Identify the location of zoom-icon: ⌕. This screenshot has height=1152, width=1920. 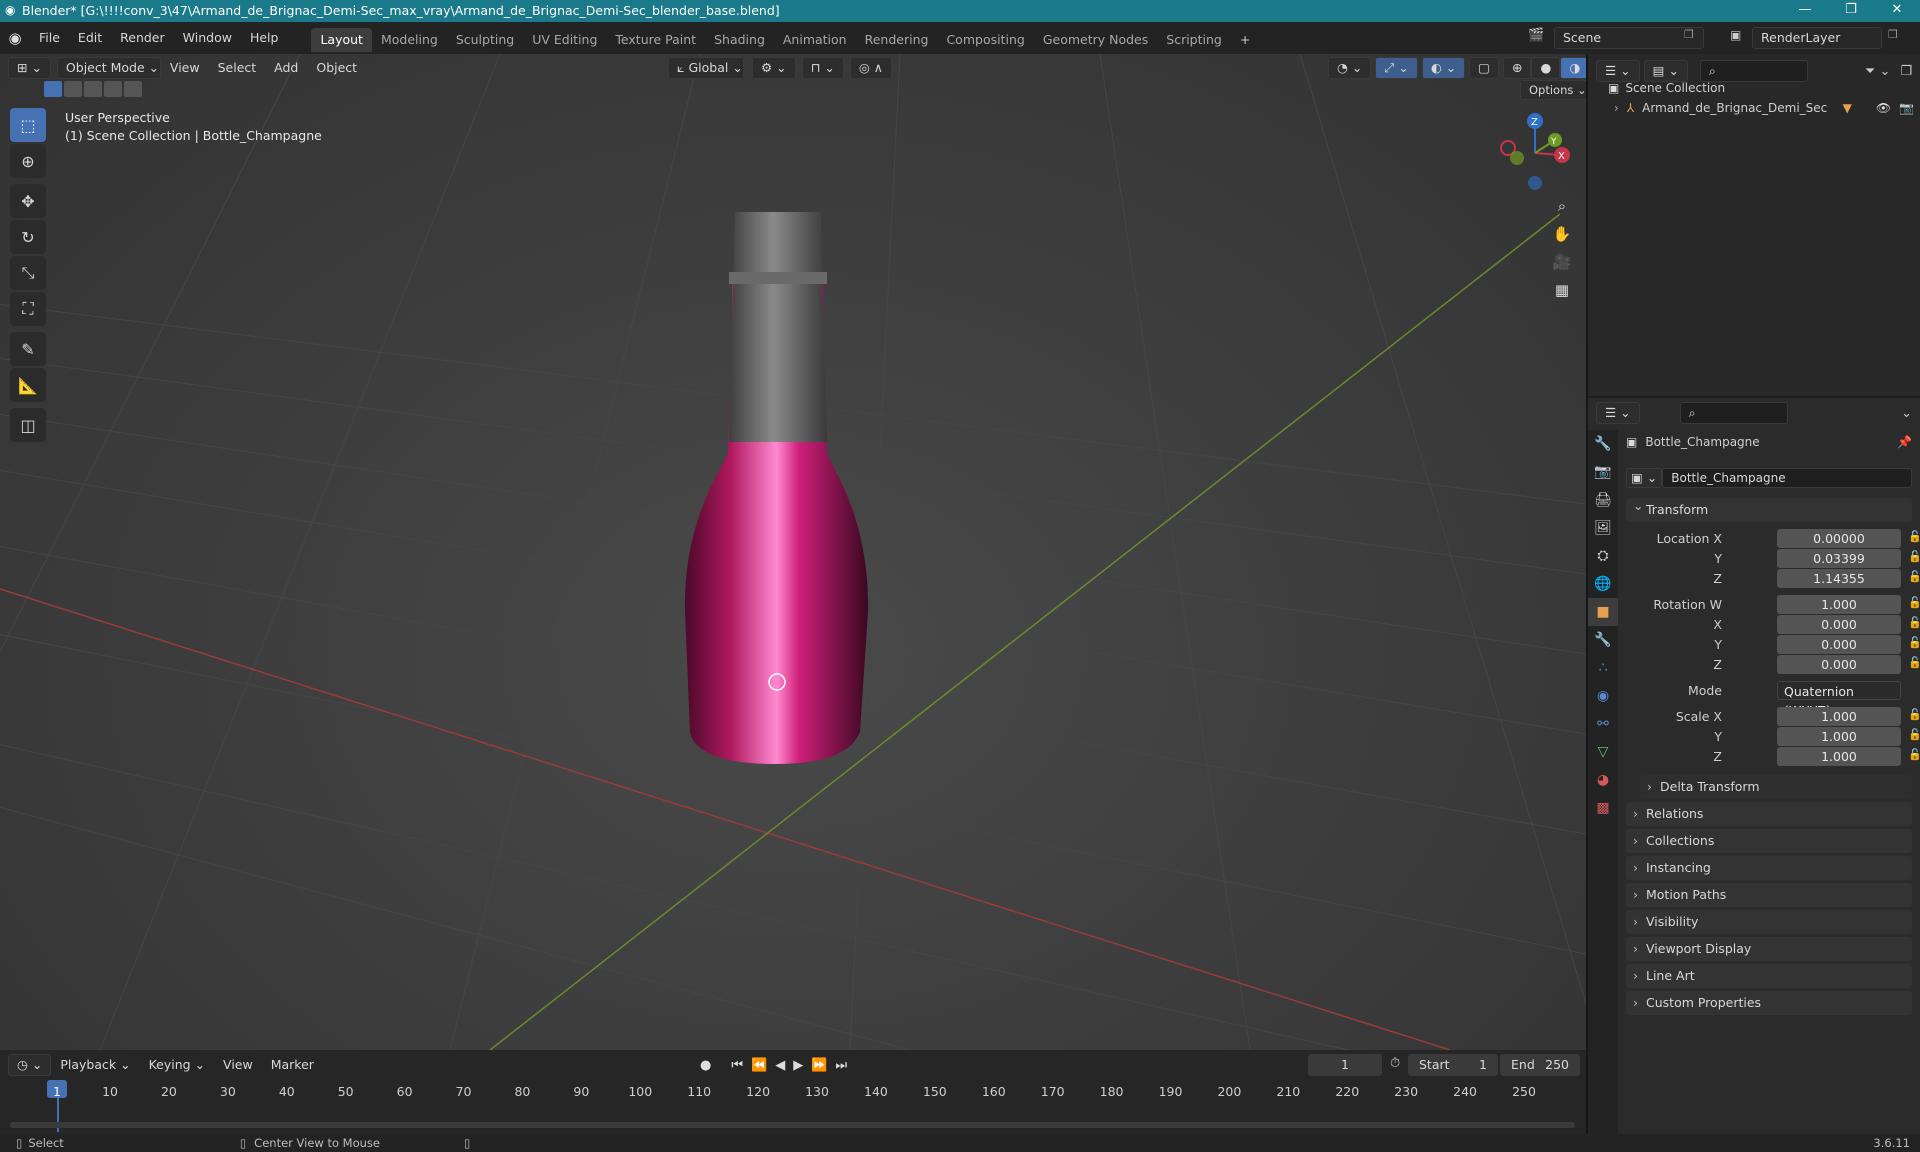
(1562, 206).